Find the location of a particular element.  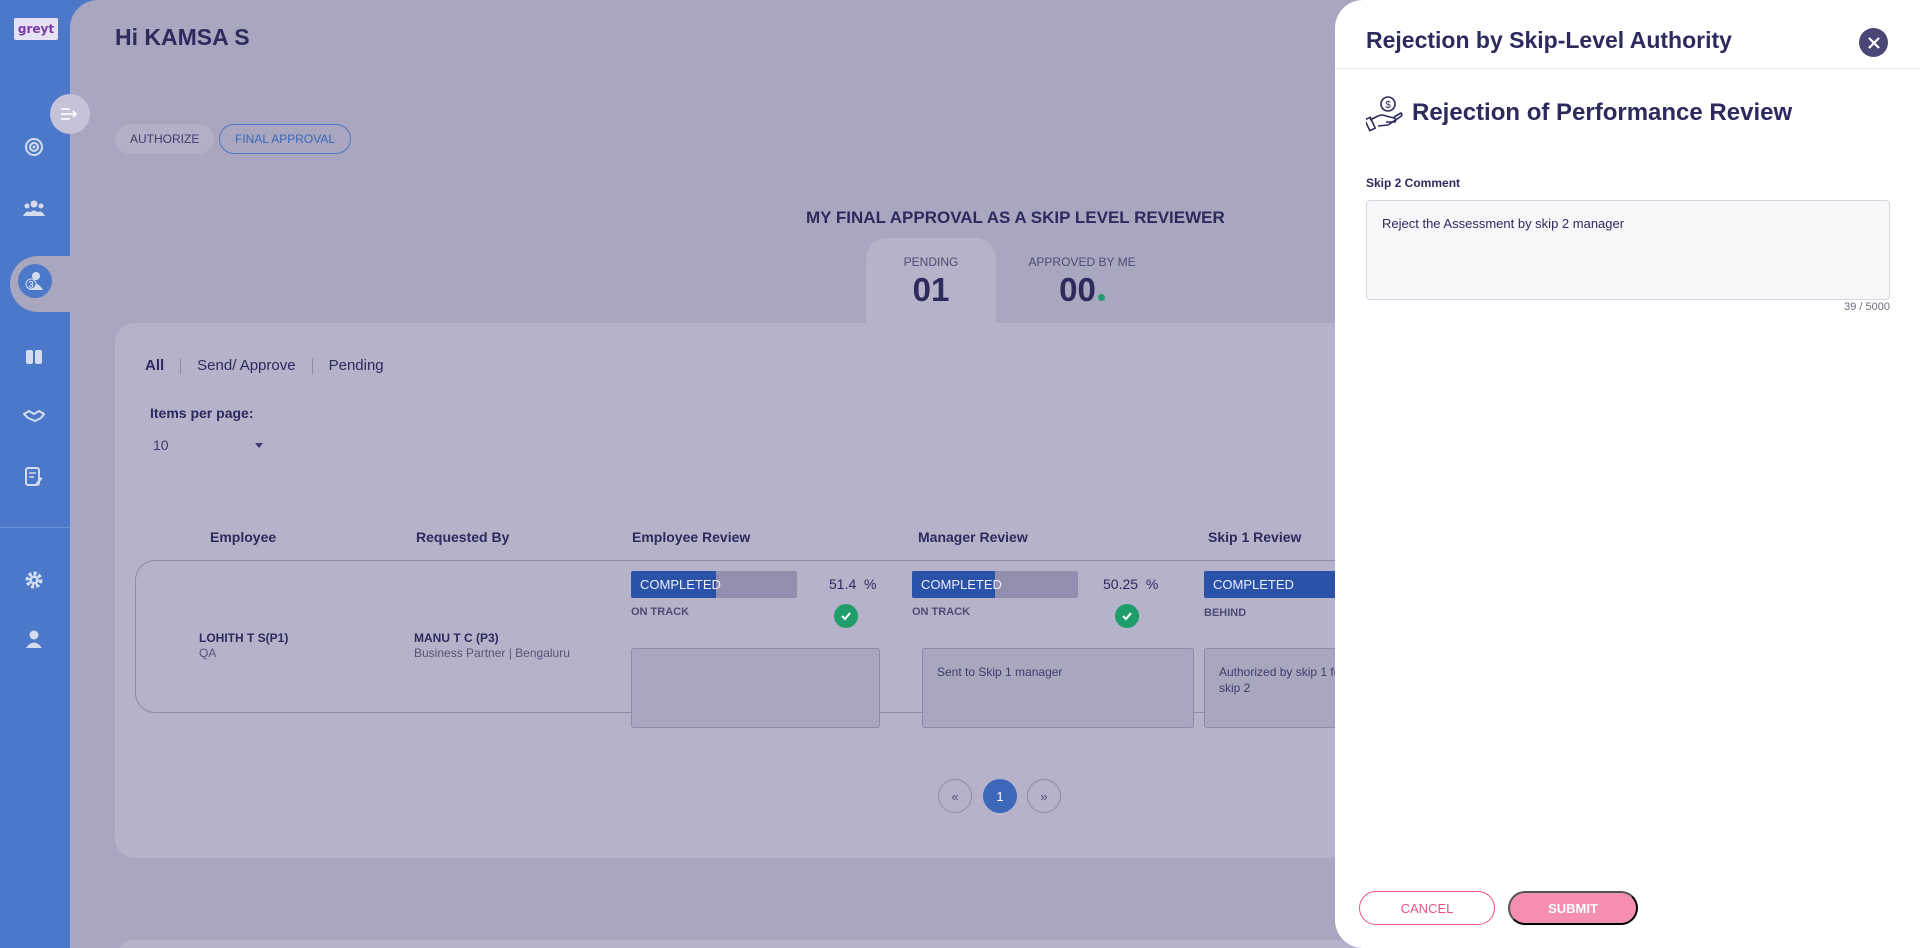

pending-stat: PENDING 01 is located at coordinates (931, 282).